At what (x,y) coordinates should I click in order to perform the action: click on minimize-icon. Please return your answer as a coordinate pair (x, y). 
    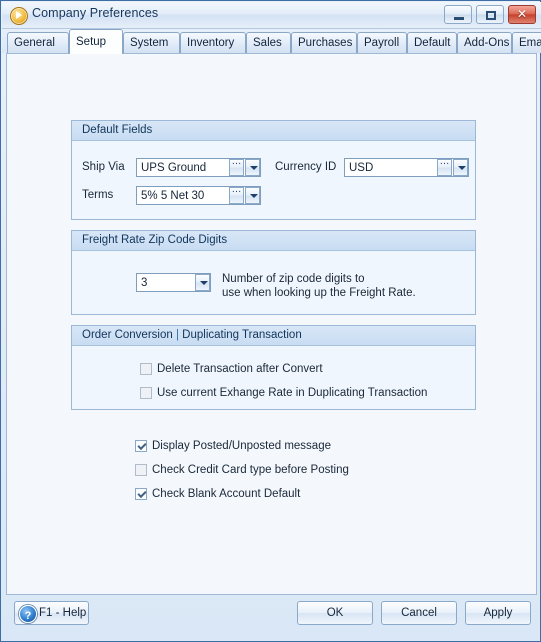
    Looking at the image, I should click on (459, 18).